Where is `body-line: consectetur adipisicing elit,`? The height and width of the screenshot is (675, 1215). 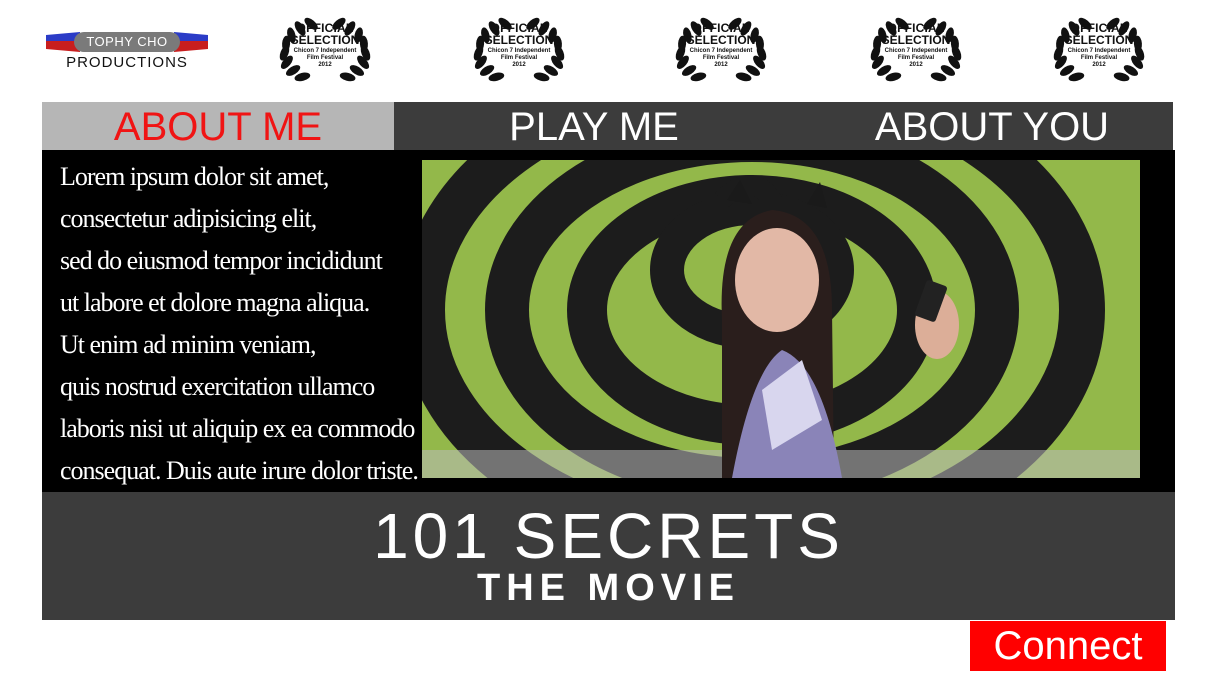
body-line: consectetur adipisicing elit, is located at coordinates (188, 218).